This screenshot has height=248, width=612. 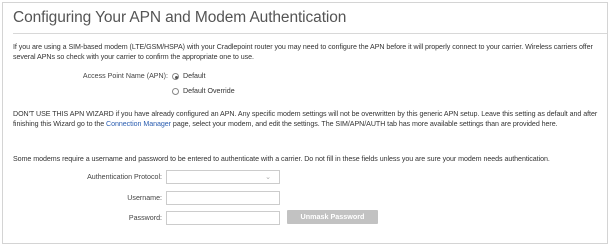 I want to click on apn-override-radio, so click(x=175, y=91).